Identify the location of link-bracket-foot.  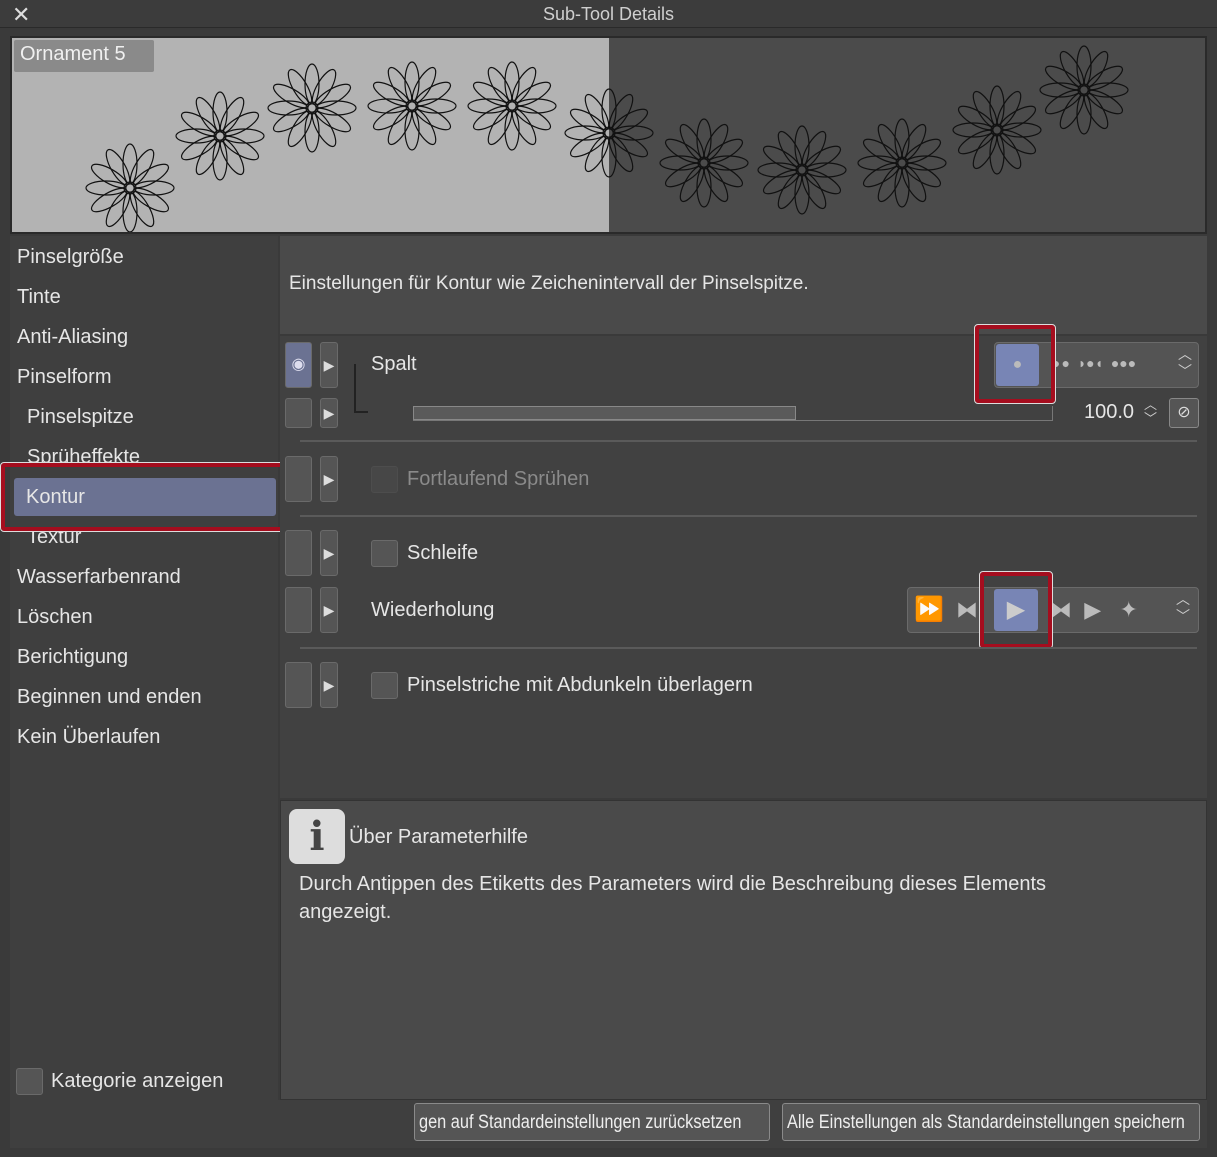
(361, 412).